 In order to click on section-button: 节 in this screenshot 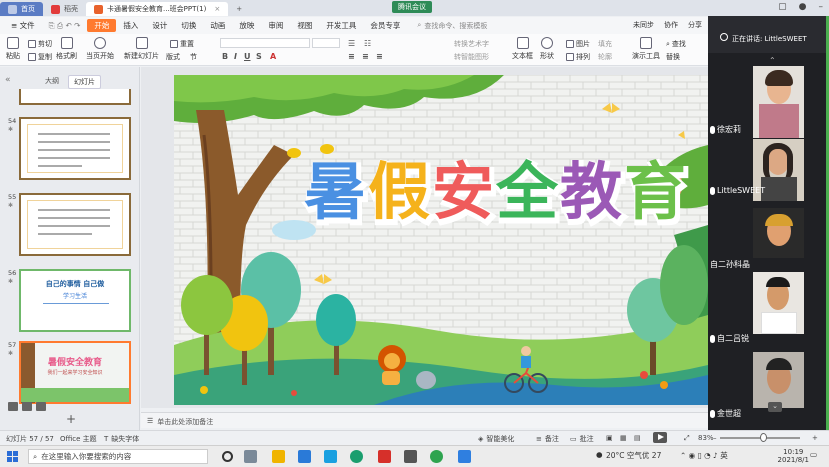, I will do `click(193, 57)`.